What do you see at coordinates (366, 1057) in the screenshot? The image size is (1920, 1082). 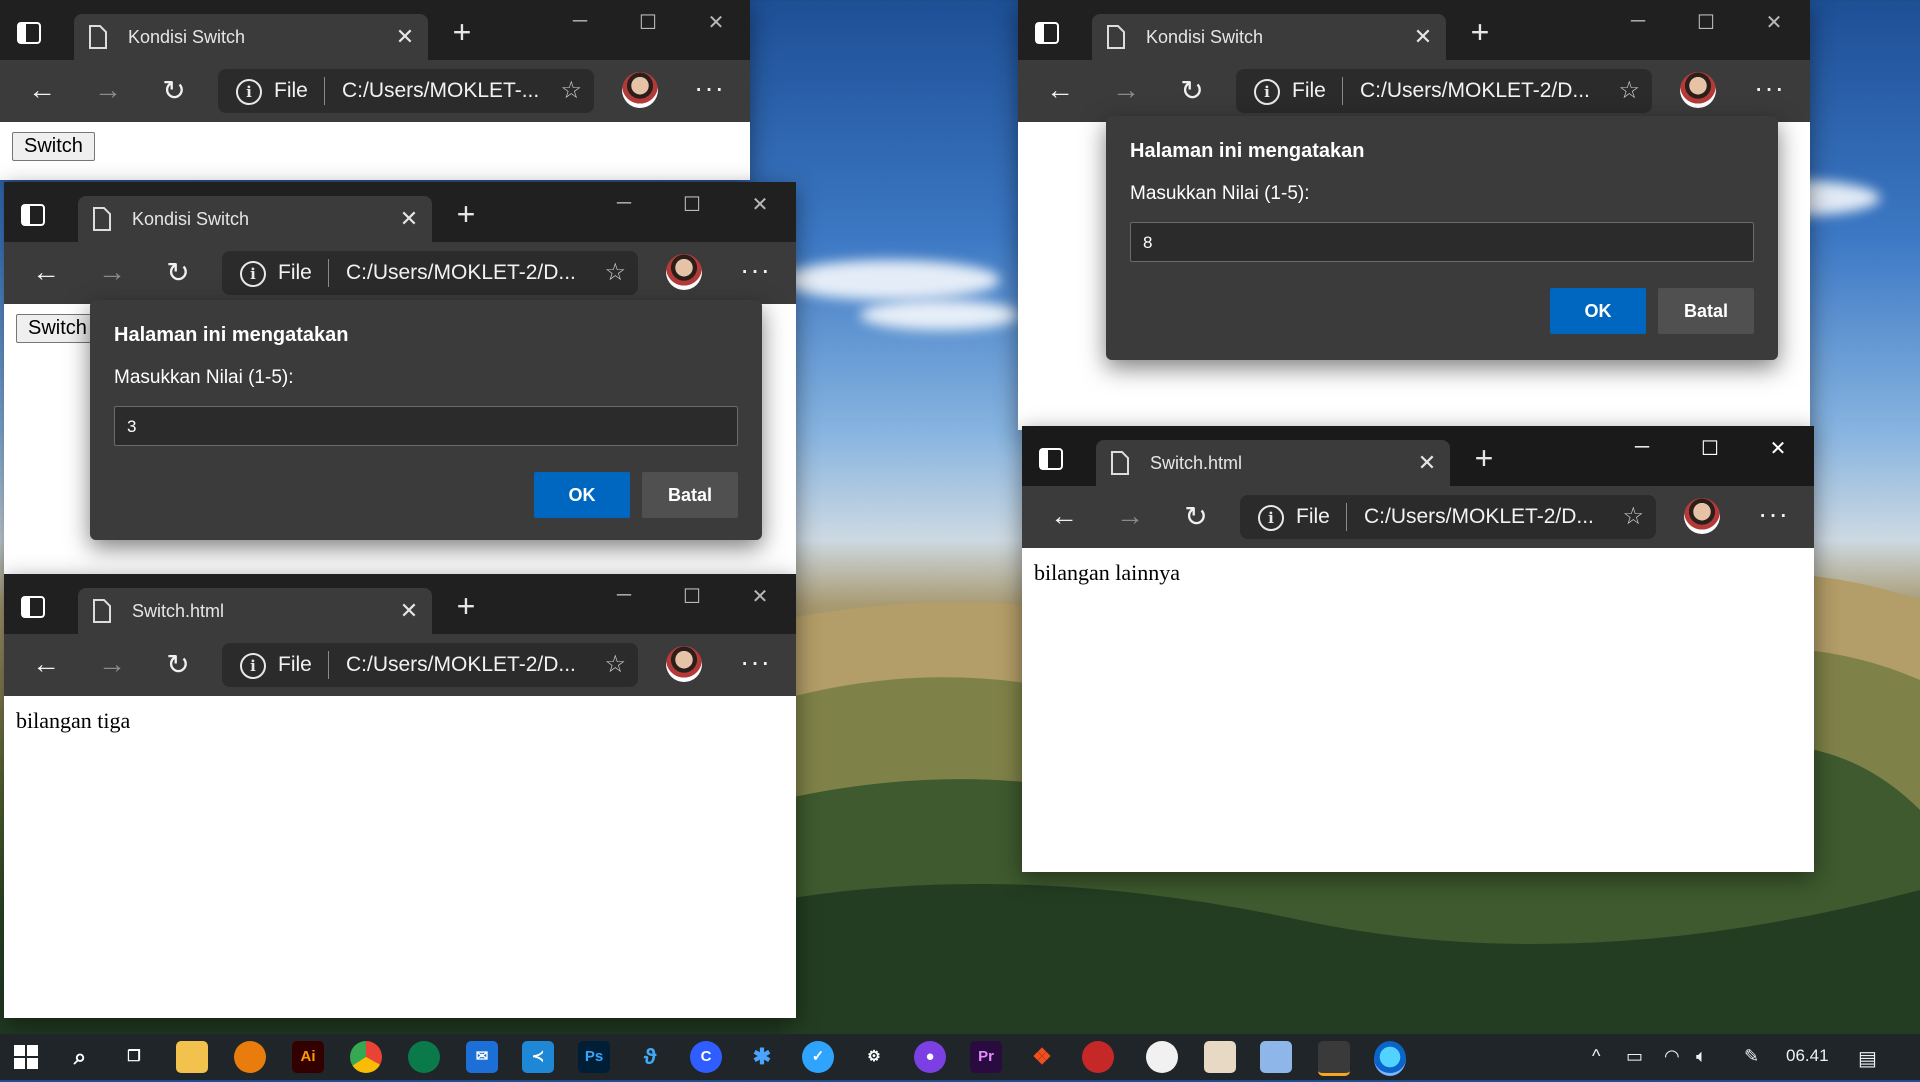 I see `chrome-icon` at bounding box center [366, 1057].